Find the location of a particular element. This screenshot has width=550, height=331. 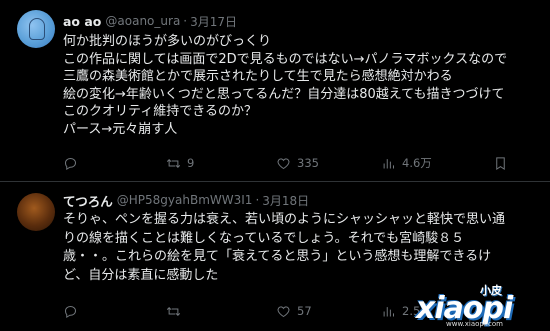

tweet-date: 3月18日 is located at coordinates (285, 200).